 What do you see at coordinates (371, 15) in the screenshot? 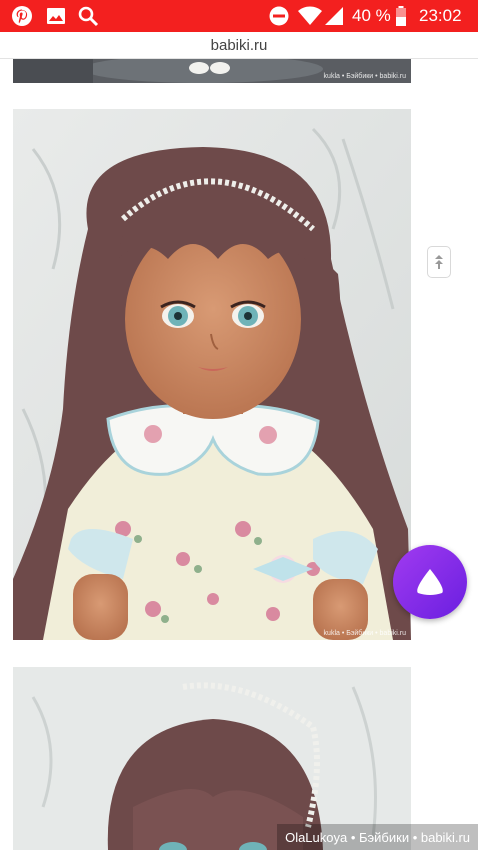
I see `battery-percent: 40 %` at bounding box center [371, 15].